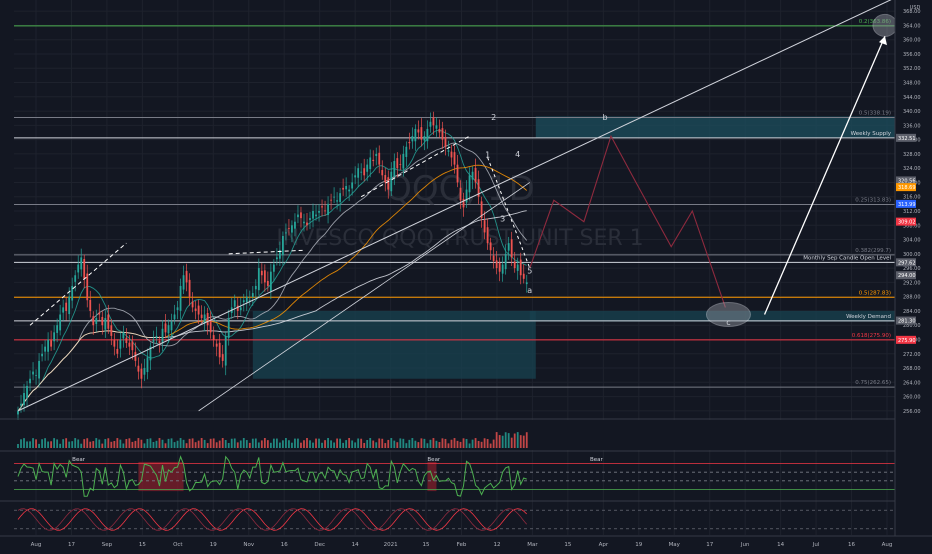 The width and height of the screenshot is (932, 554). What do you see at coordinates (851, 545) in the screenshot?
I see `time-tick: 16` at bounding box center [851, 545].